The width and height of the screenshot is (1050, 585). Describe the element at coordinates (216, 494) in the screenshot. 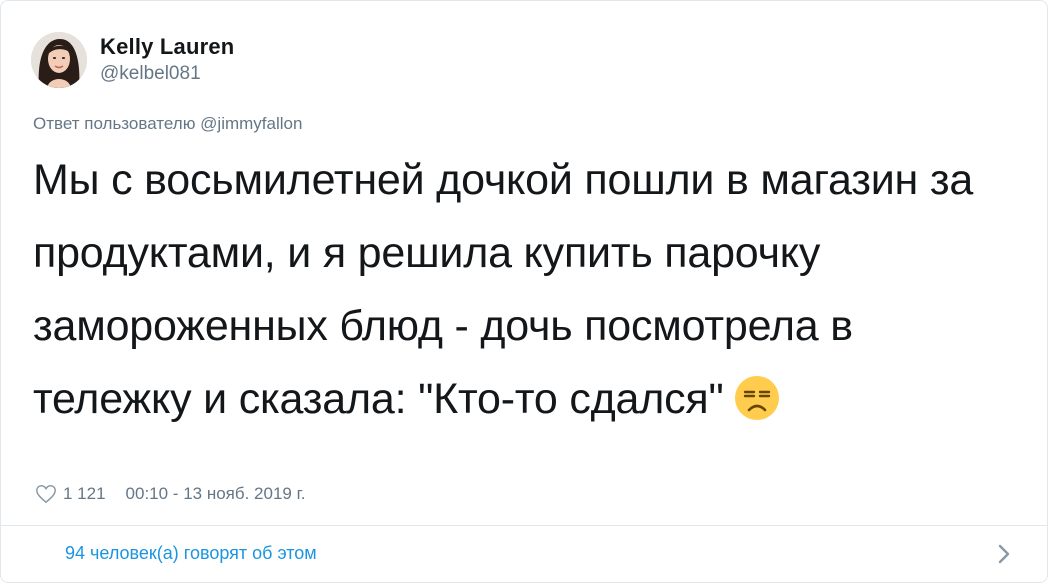

I see `tweet-timestamp: 00:10 - 13 нояб. 2019 г.` at that location.